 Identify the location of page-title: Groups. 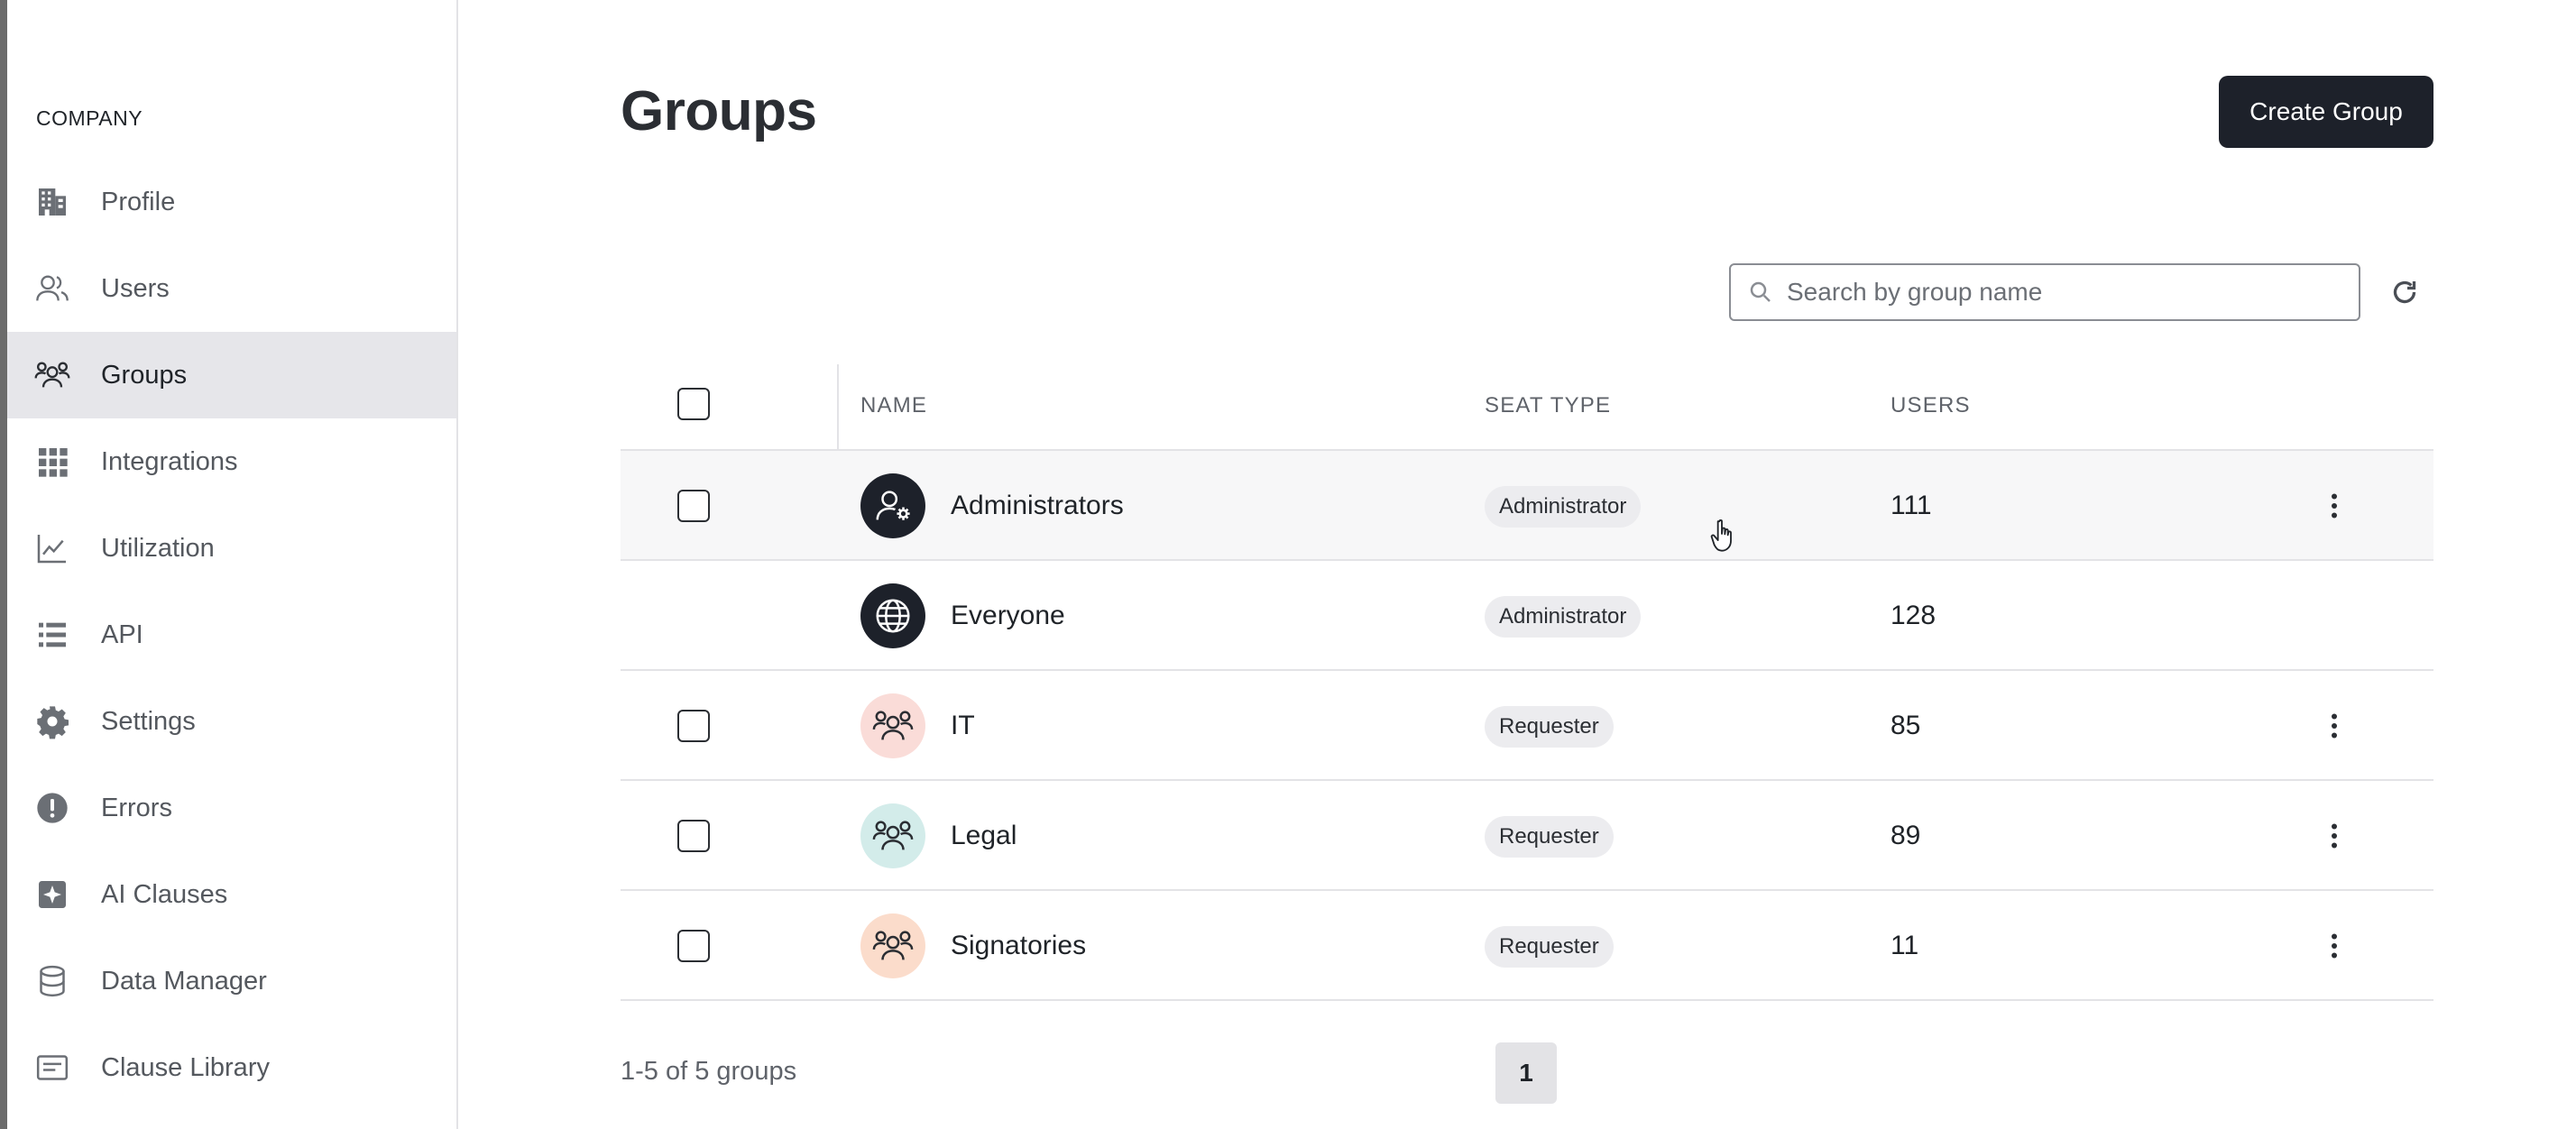
(719, 111).